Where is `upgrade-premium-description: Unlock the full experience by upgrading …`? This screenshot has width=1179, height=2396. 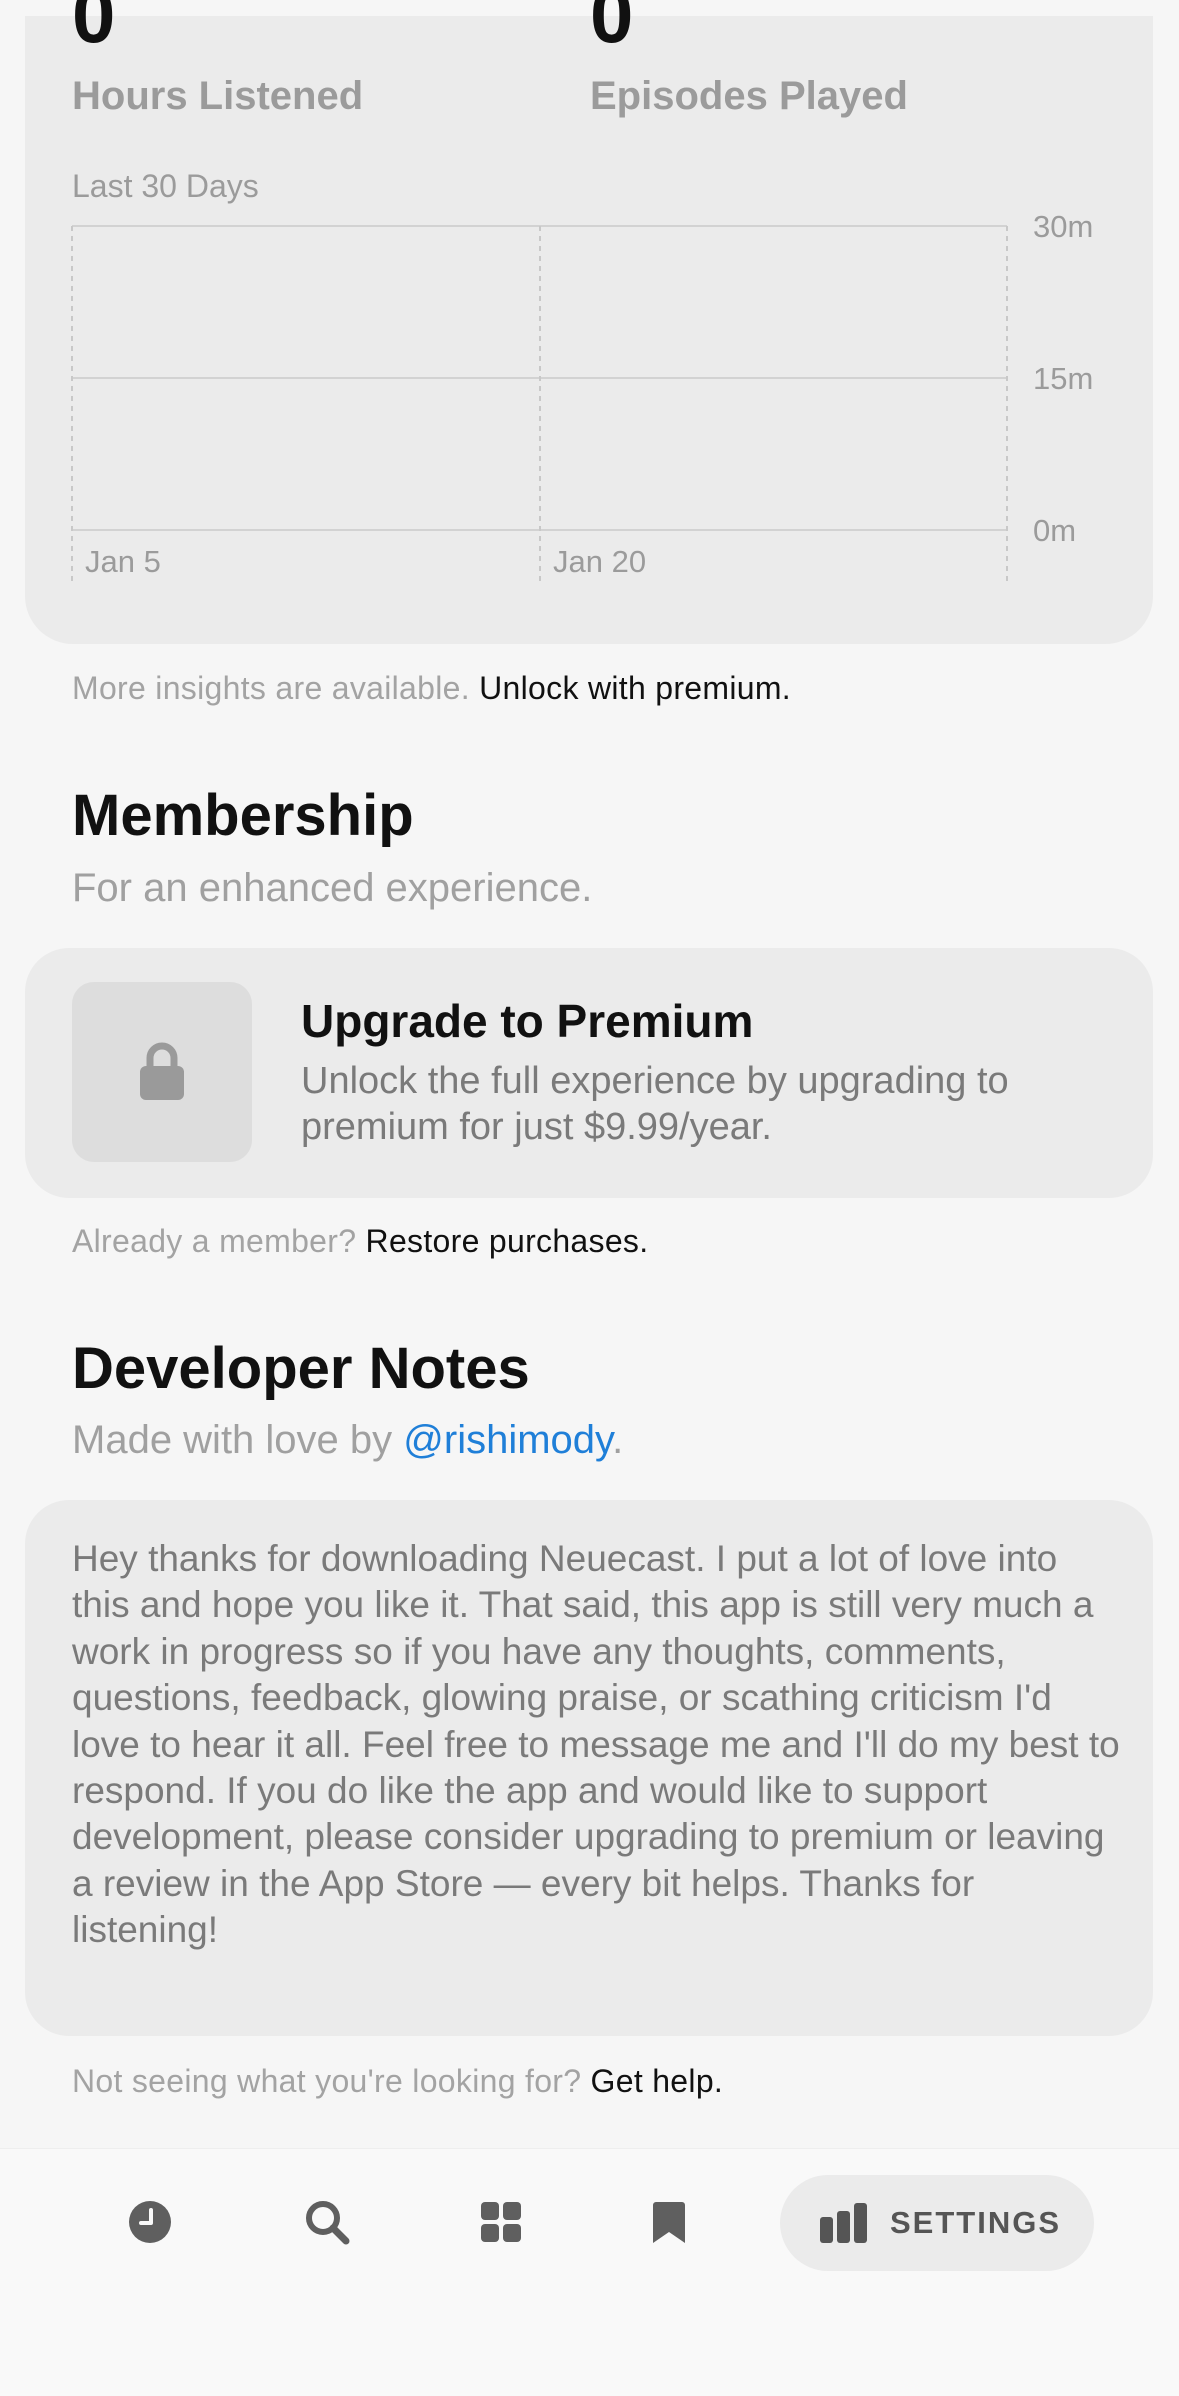 upgrade-premium-description: Unlock the full experience by upgrading … is located at coordinates (655, 1104).